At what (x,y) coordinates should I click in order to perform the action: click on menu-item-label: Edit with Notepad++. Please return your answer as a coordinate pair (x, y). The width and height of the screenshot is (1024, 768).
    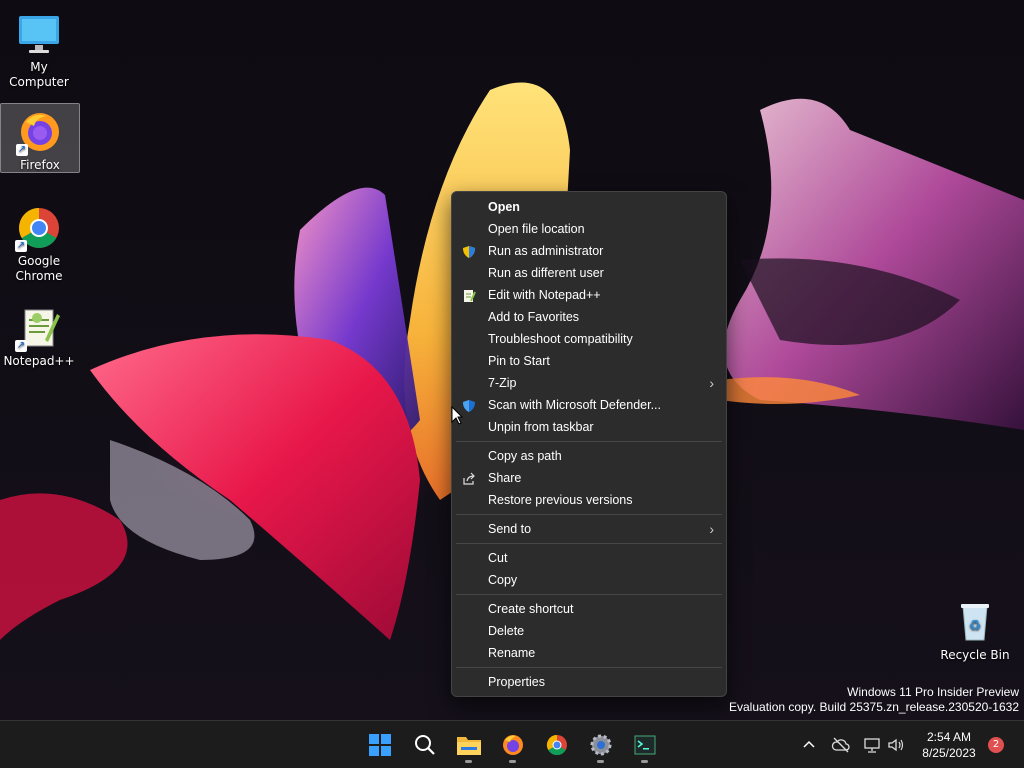
    Looking at the image, I should click on (544, 295).